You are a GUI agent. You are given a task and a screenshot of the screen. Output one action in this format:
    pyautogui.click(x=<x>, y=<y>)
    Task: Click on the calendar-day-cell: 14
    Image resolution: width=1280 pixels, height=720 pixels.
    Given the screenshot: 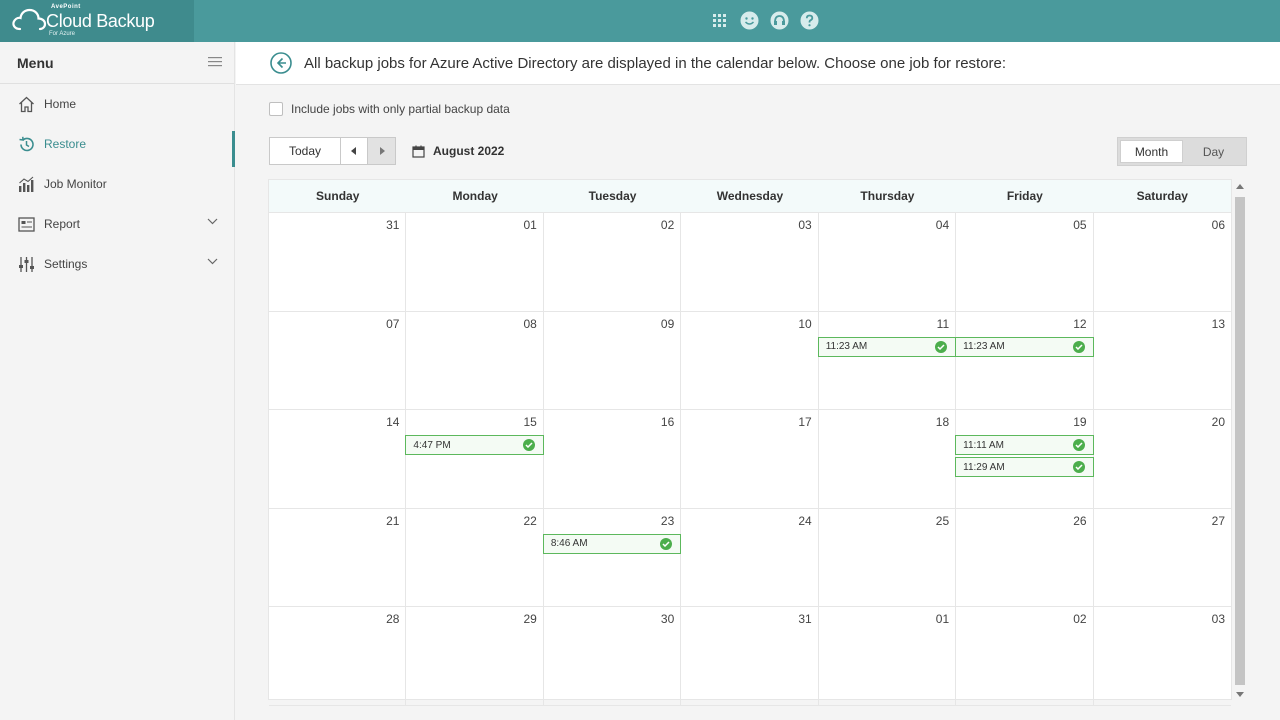 What is the action you would take?
    pyautogui.click(x=338, y=459)
    